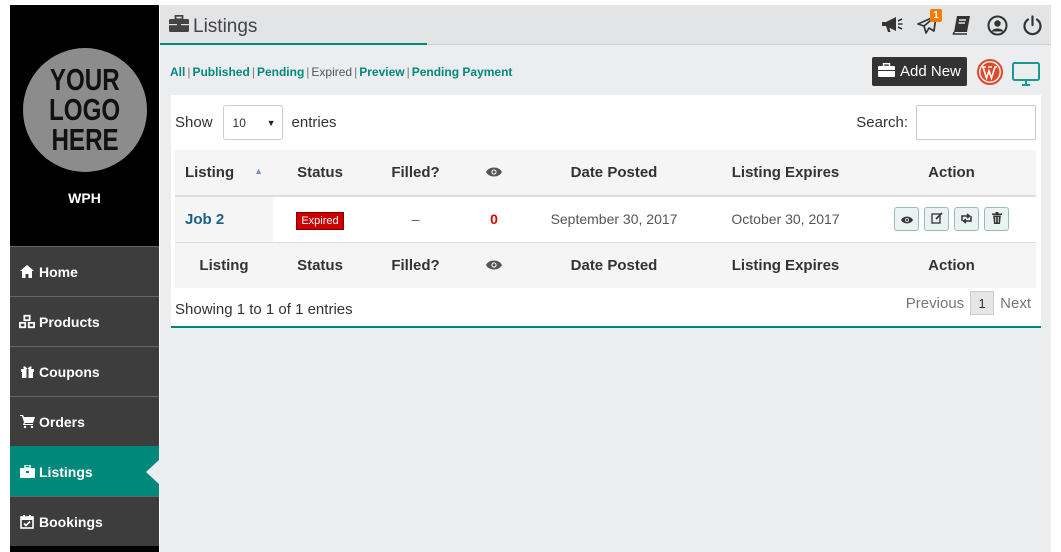 The width and height of the screenshot is (1061, 552). What do you see at coordinates (906, 219) in the screenshot?
I see `view-button` at bounding box center [906, 219].